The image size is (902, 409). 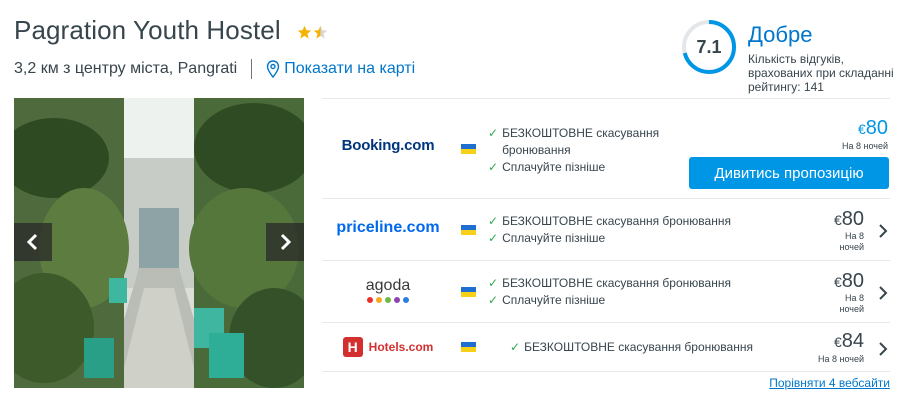 What do you see at coordinates (126, 68) in the screenshot?
I see `distance-text: 3,2 км з центру міста, Pangrati` at bounding box center [126, 68].